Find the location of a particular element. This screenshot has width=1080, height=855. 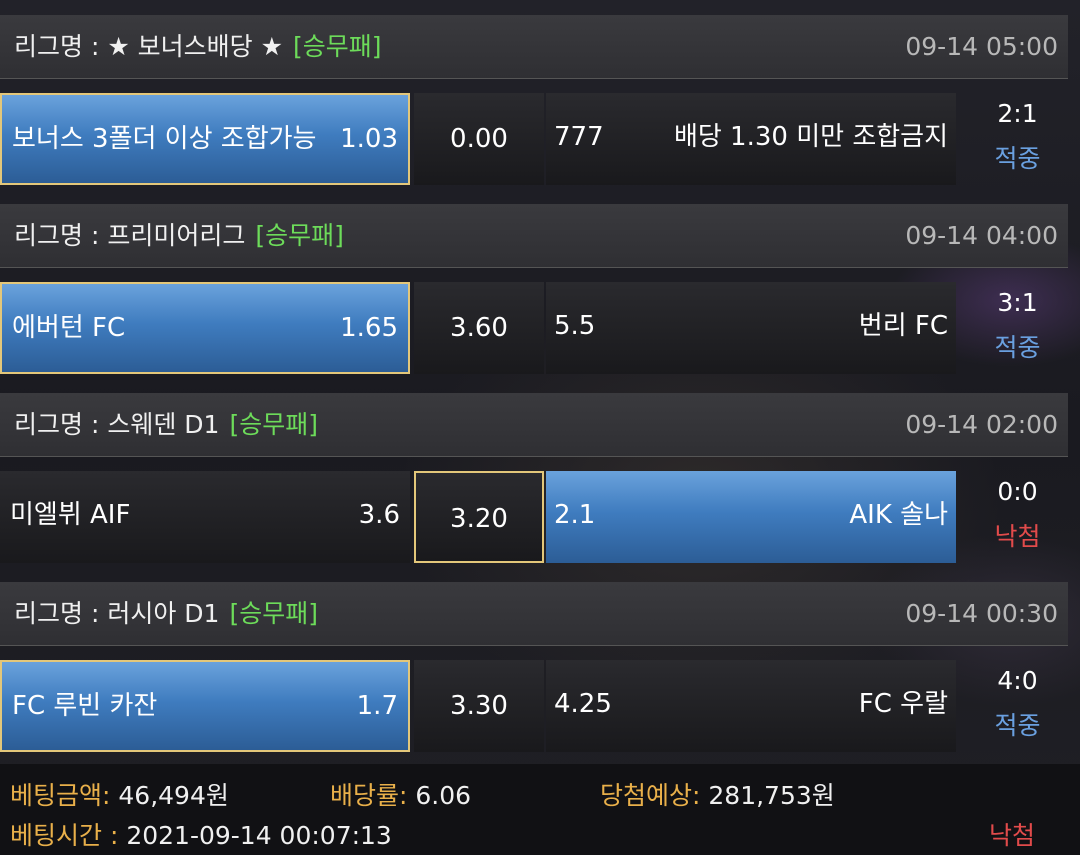

expected-payout-label: 당첨예상: is located at coordinates (650, 795).